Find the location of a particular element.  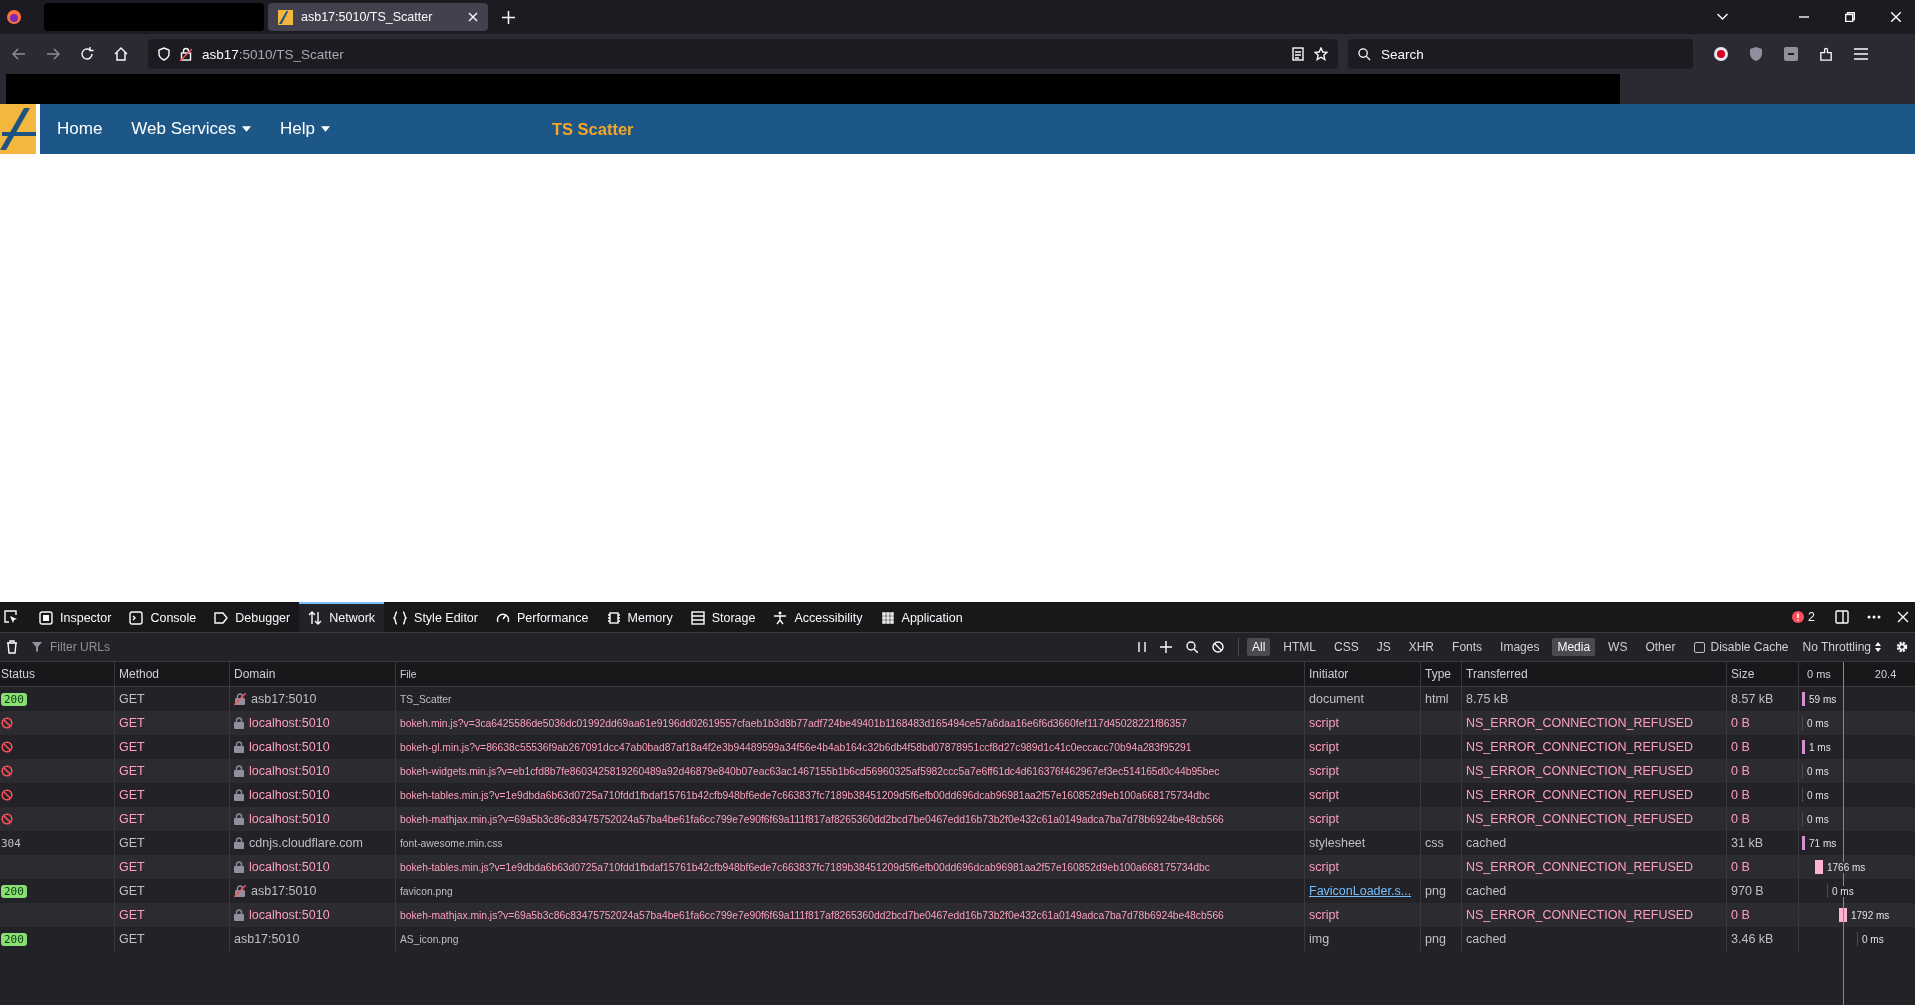

square-extension-icon is located at coordinates (1791, 54).